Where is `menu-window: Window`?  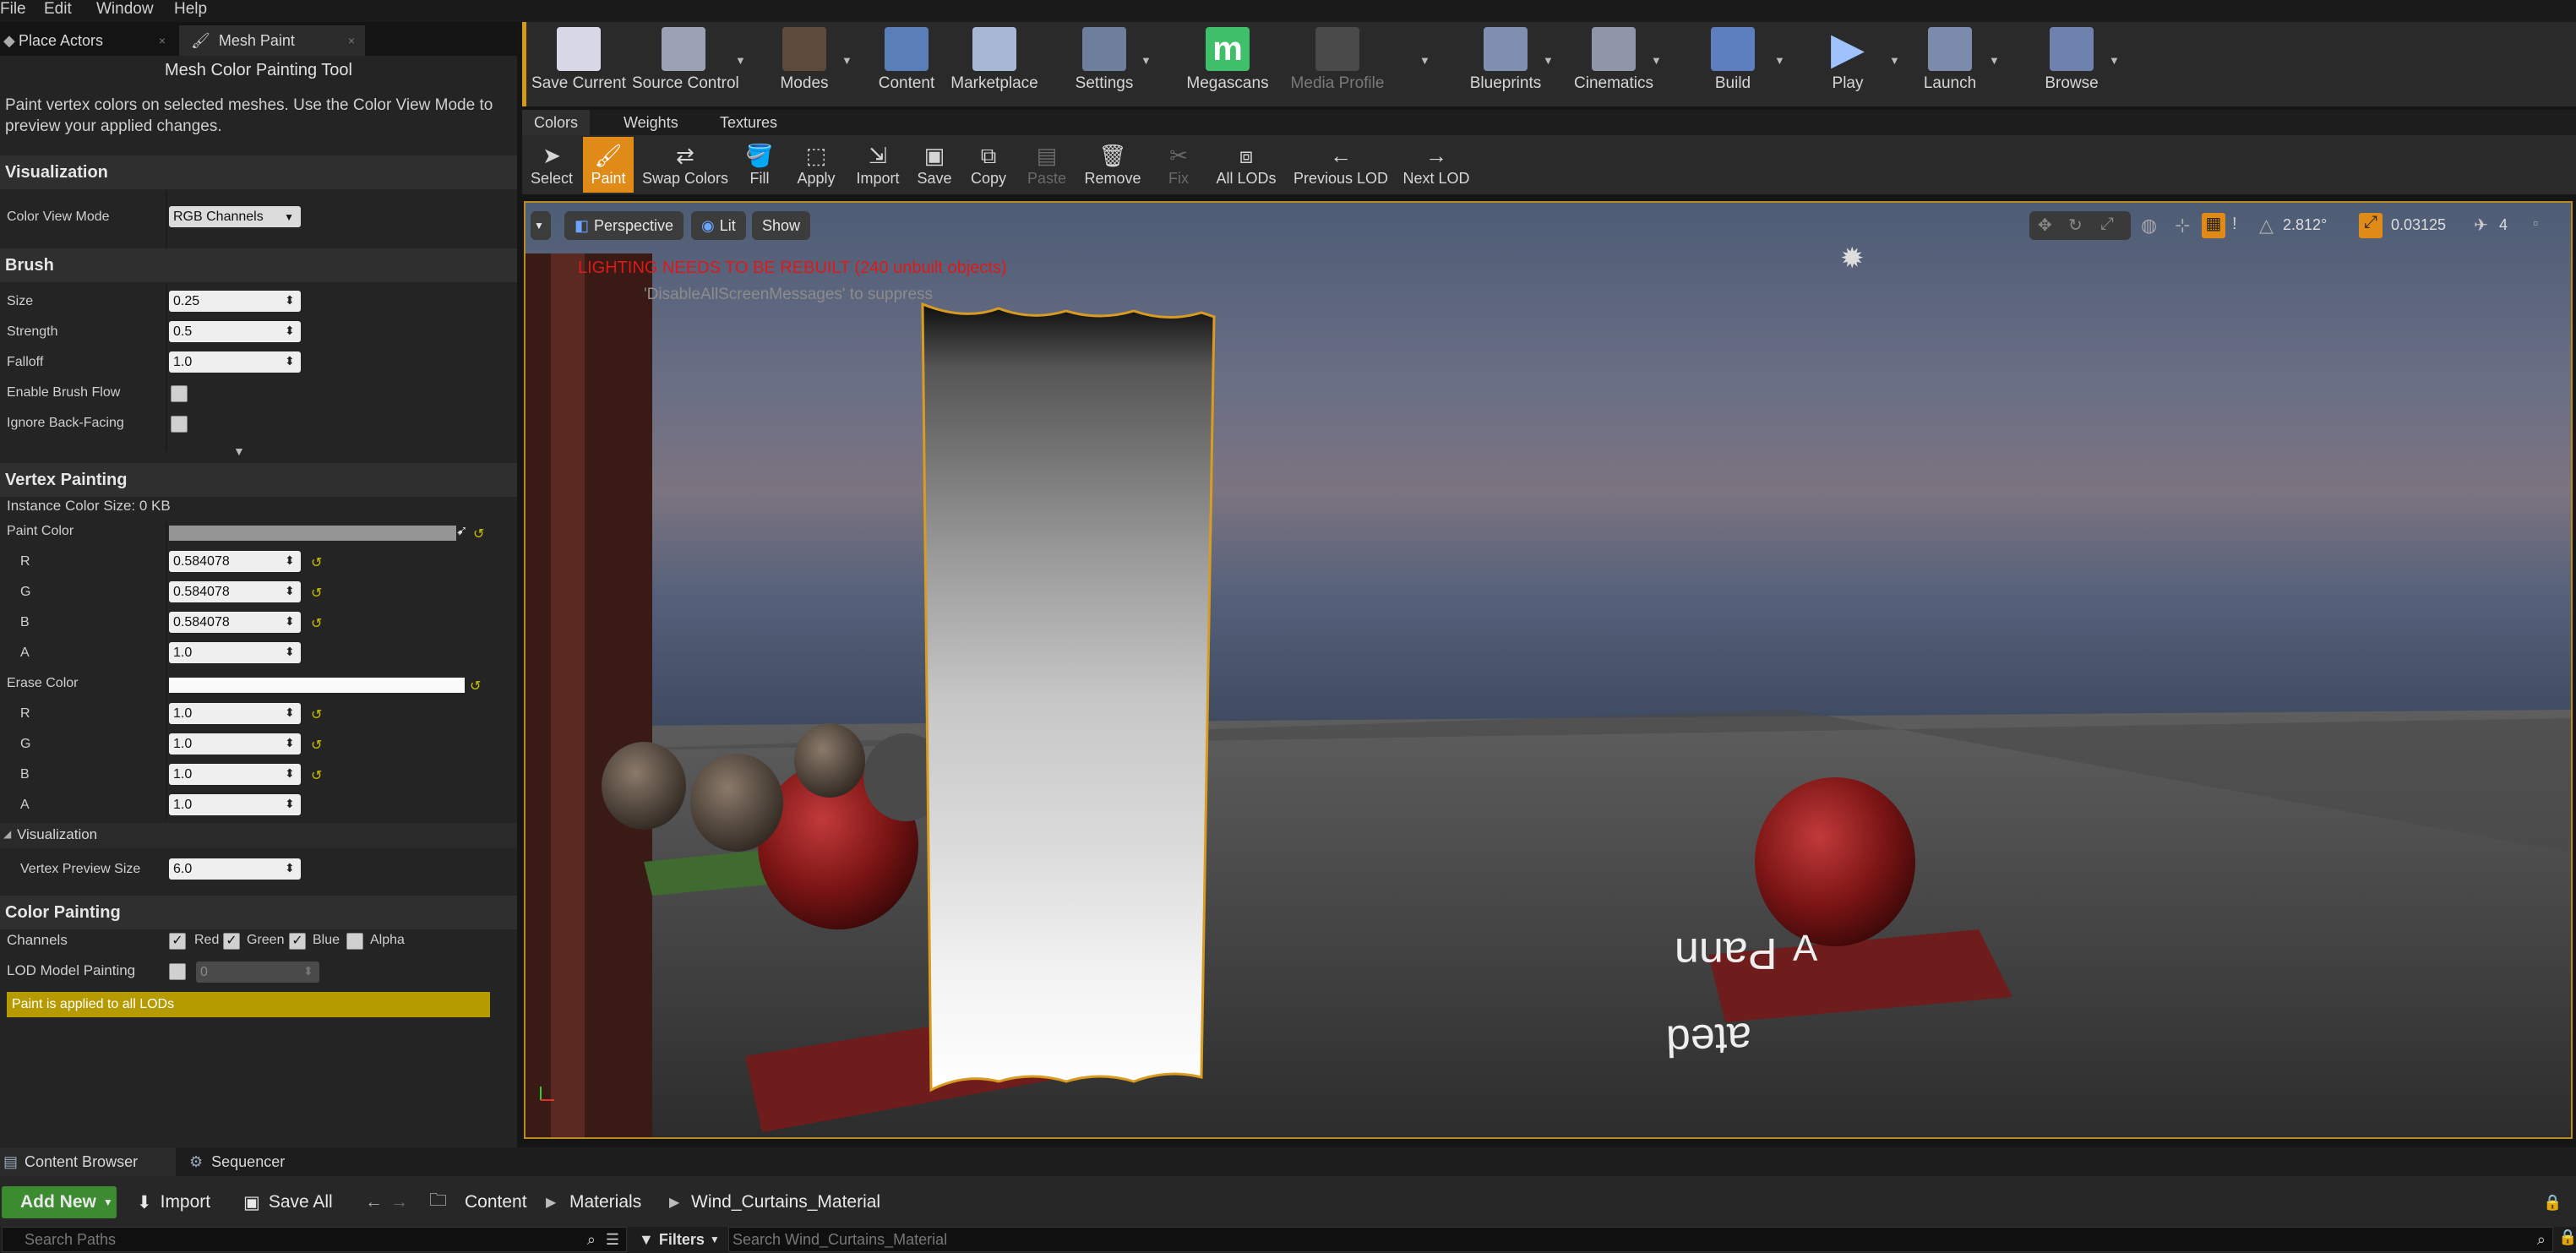 menu-window: Window is located at coordinates (125, 10).